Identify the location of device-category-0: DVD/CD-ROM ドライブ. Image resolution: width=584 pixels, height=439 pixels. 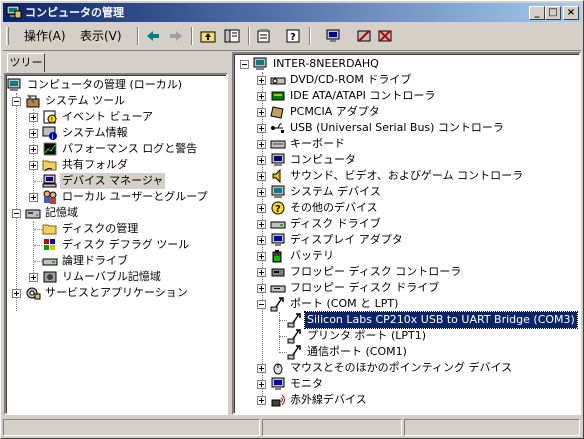
(406, 80).